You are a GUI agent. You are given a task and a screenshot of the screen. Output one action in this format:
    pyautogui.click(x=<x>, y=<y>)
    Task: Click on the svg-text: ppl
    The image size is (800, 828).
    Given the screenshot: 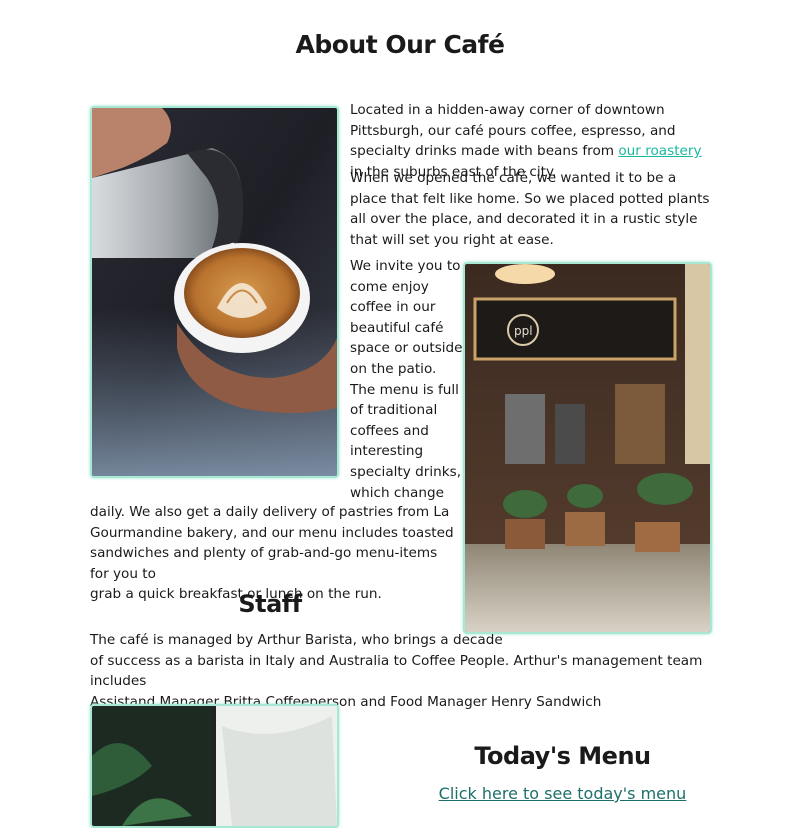 What is the action you would take?
    pyautogui.click(x=523, y=331)
    